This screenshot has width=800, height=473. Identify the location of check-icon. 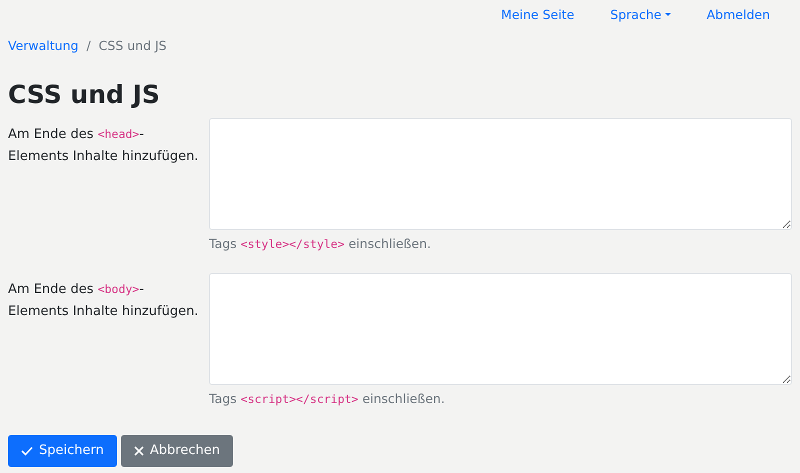
(27, 451).